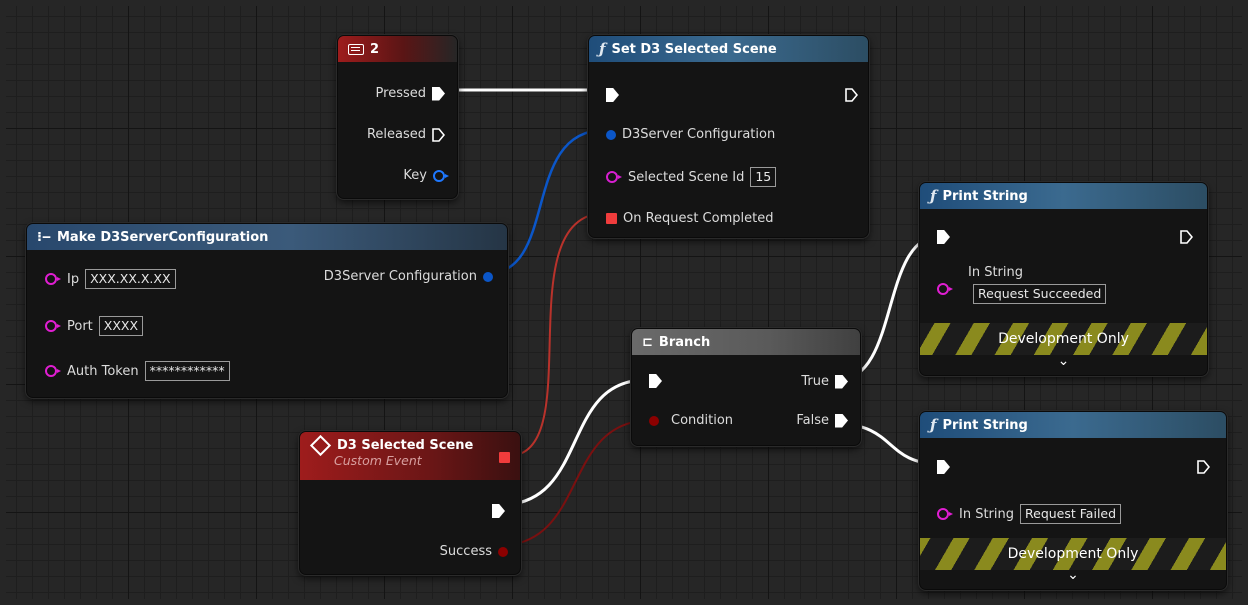 This screenshot has height=605, width=1248. I want to click on make-config-header: ⁝‒ Make D3ServerConfiguration, so click(267, 237).